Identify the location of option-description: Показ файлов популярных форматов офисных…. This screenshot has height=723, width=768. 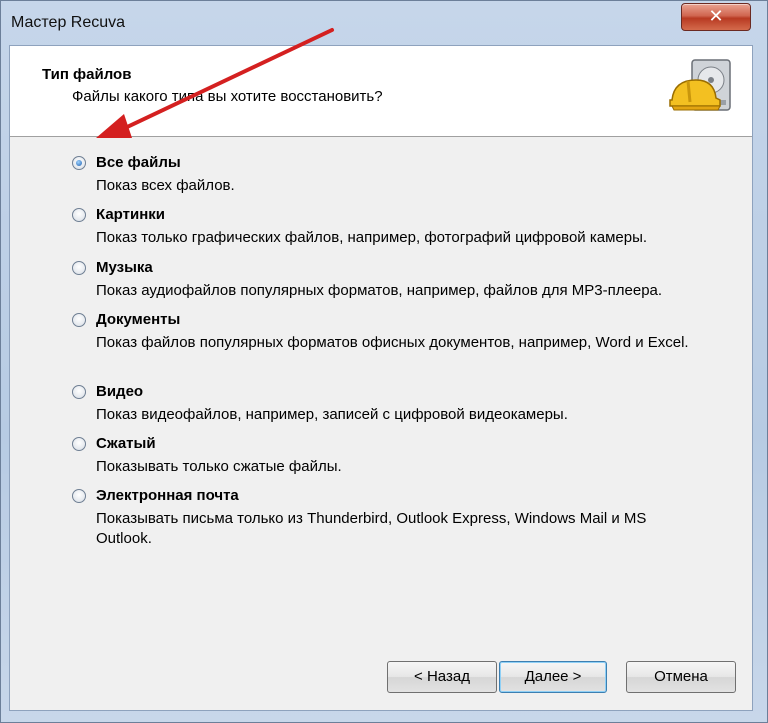
(392, 342).